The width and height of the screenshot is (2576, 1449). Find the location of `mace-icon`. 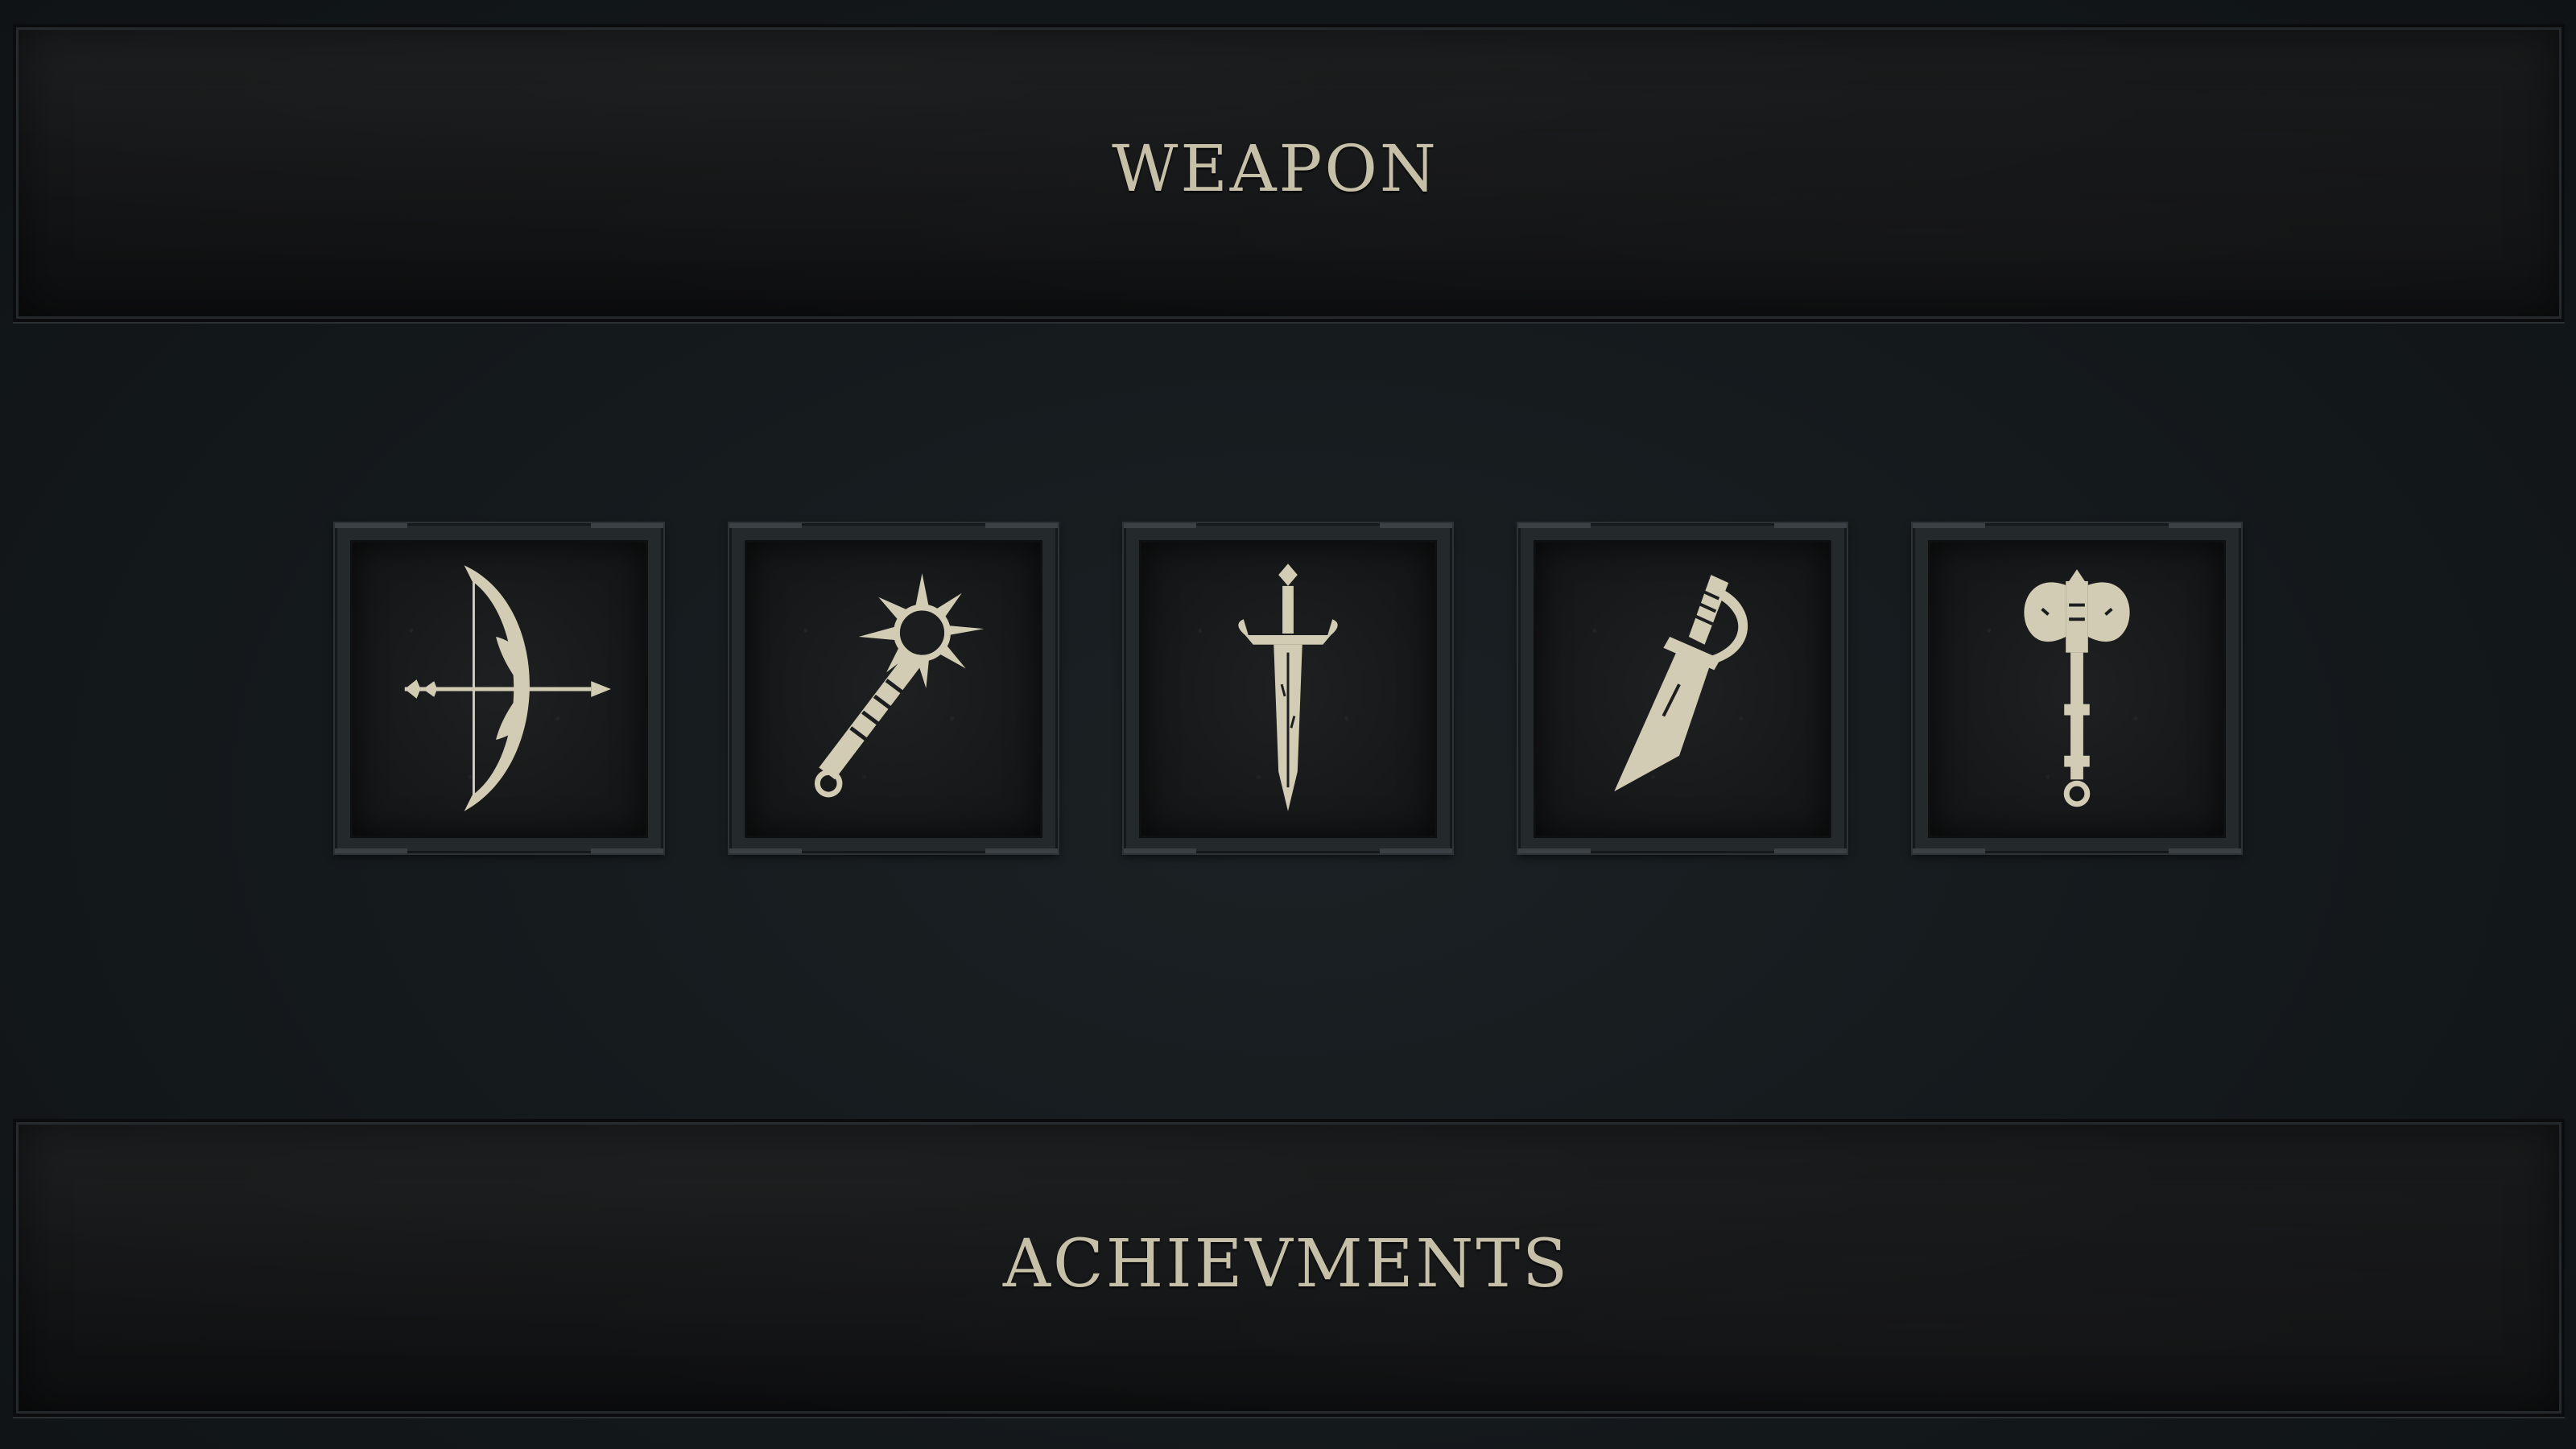

mace-icon is located at coordinates (899, 685).